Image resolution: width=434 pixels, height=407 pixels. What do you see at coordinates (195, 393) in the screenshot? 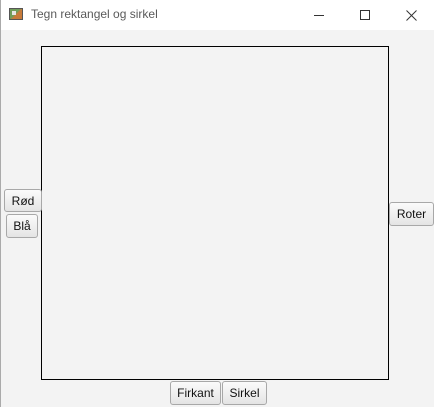
I see `square-button: Firkant` at bounding box center [195, 393].